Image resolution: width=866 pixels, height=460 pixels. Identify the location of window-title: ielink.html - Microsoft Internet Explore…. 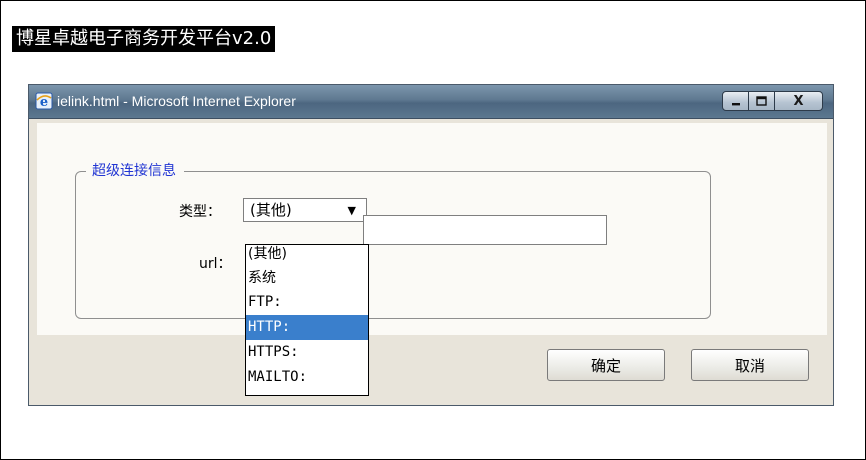
(176, 101).